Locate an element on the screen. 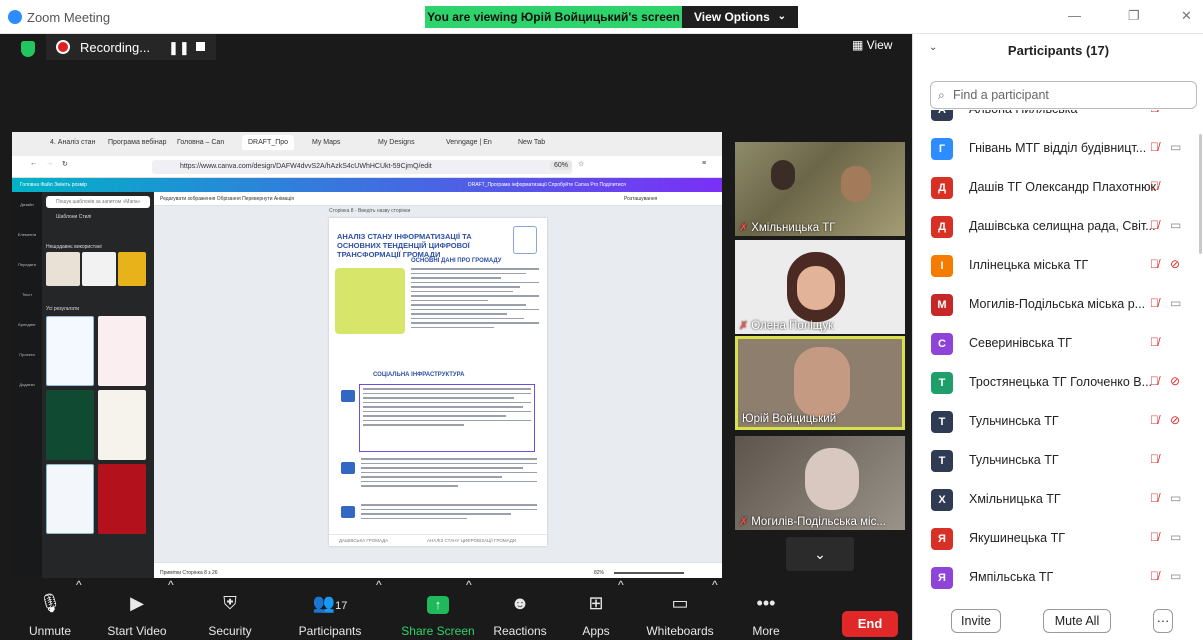  end-meeting-button: End is located at coordinates (870, 624).